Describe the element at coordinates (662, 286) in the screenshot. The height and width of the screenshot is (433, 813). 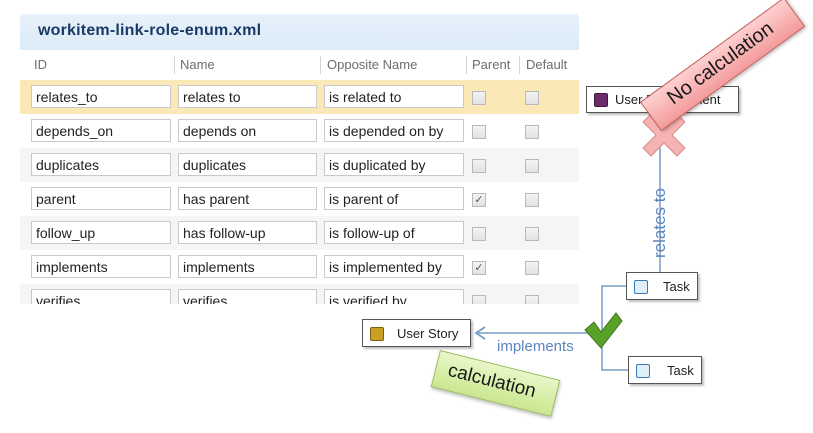
I see `task-node-top: Task` at that location.